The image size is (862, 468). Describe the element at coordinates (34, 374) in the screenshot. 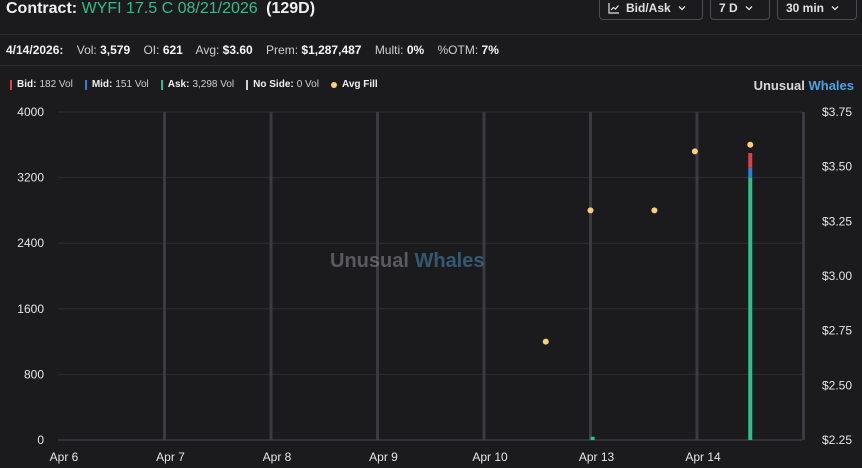

I see `y-left-tick-1: 800` at that location.